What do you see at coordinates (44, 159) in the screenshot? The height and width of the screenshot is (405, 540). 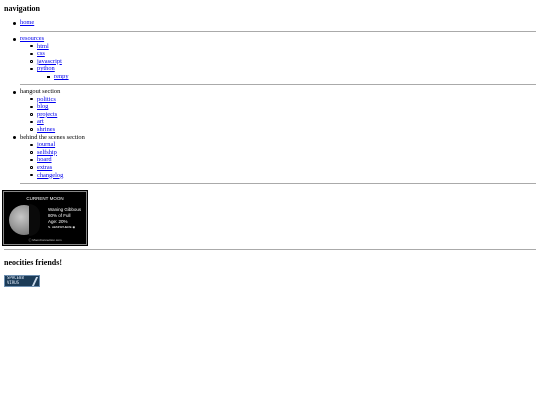 I see `hoard-link: hoard` at bounding box center [44, 159].